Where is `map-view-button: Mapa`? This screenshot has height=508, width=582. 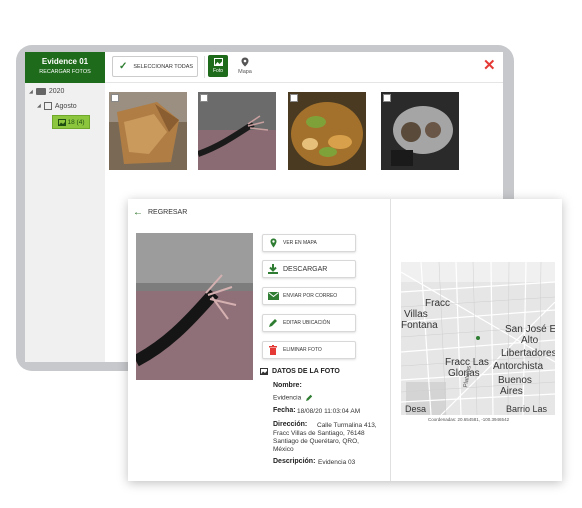 map-view-button: Mapa is located at coordinates (245, 66).